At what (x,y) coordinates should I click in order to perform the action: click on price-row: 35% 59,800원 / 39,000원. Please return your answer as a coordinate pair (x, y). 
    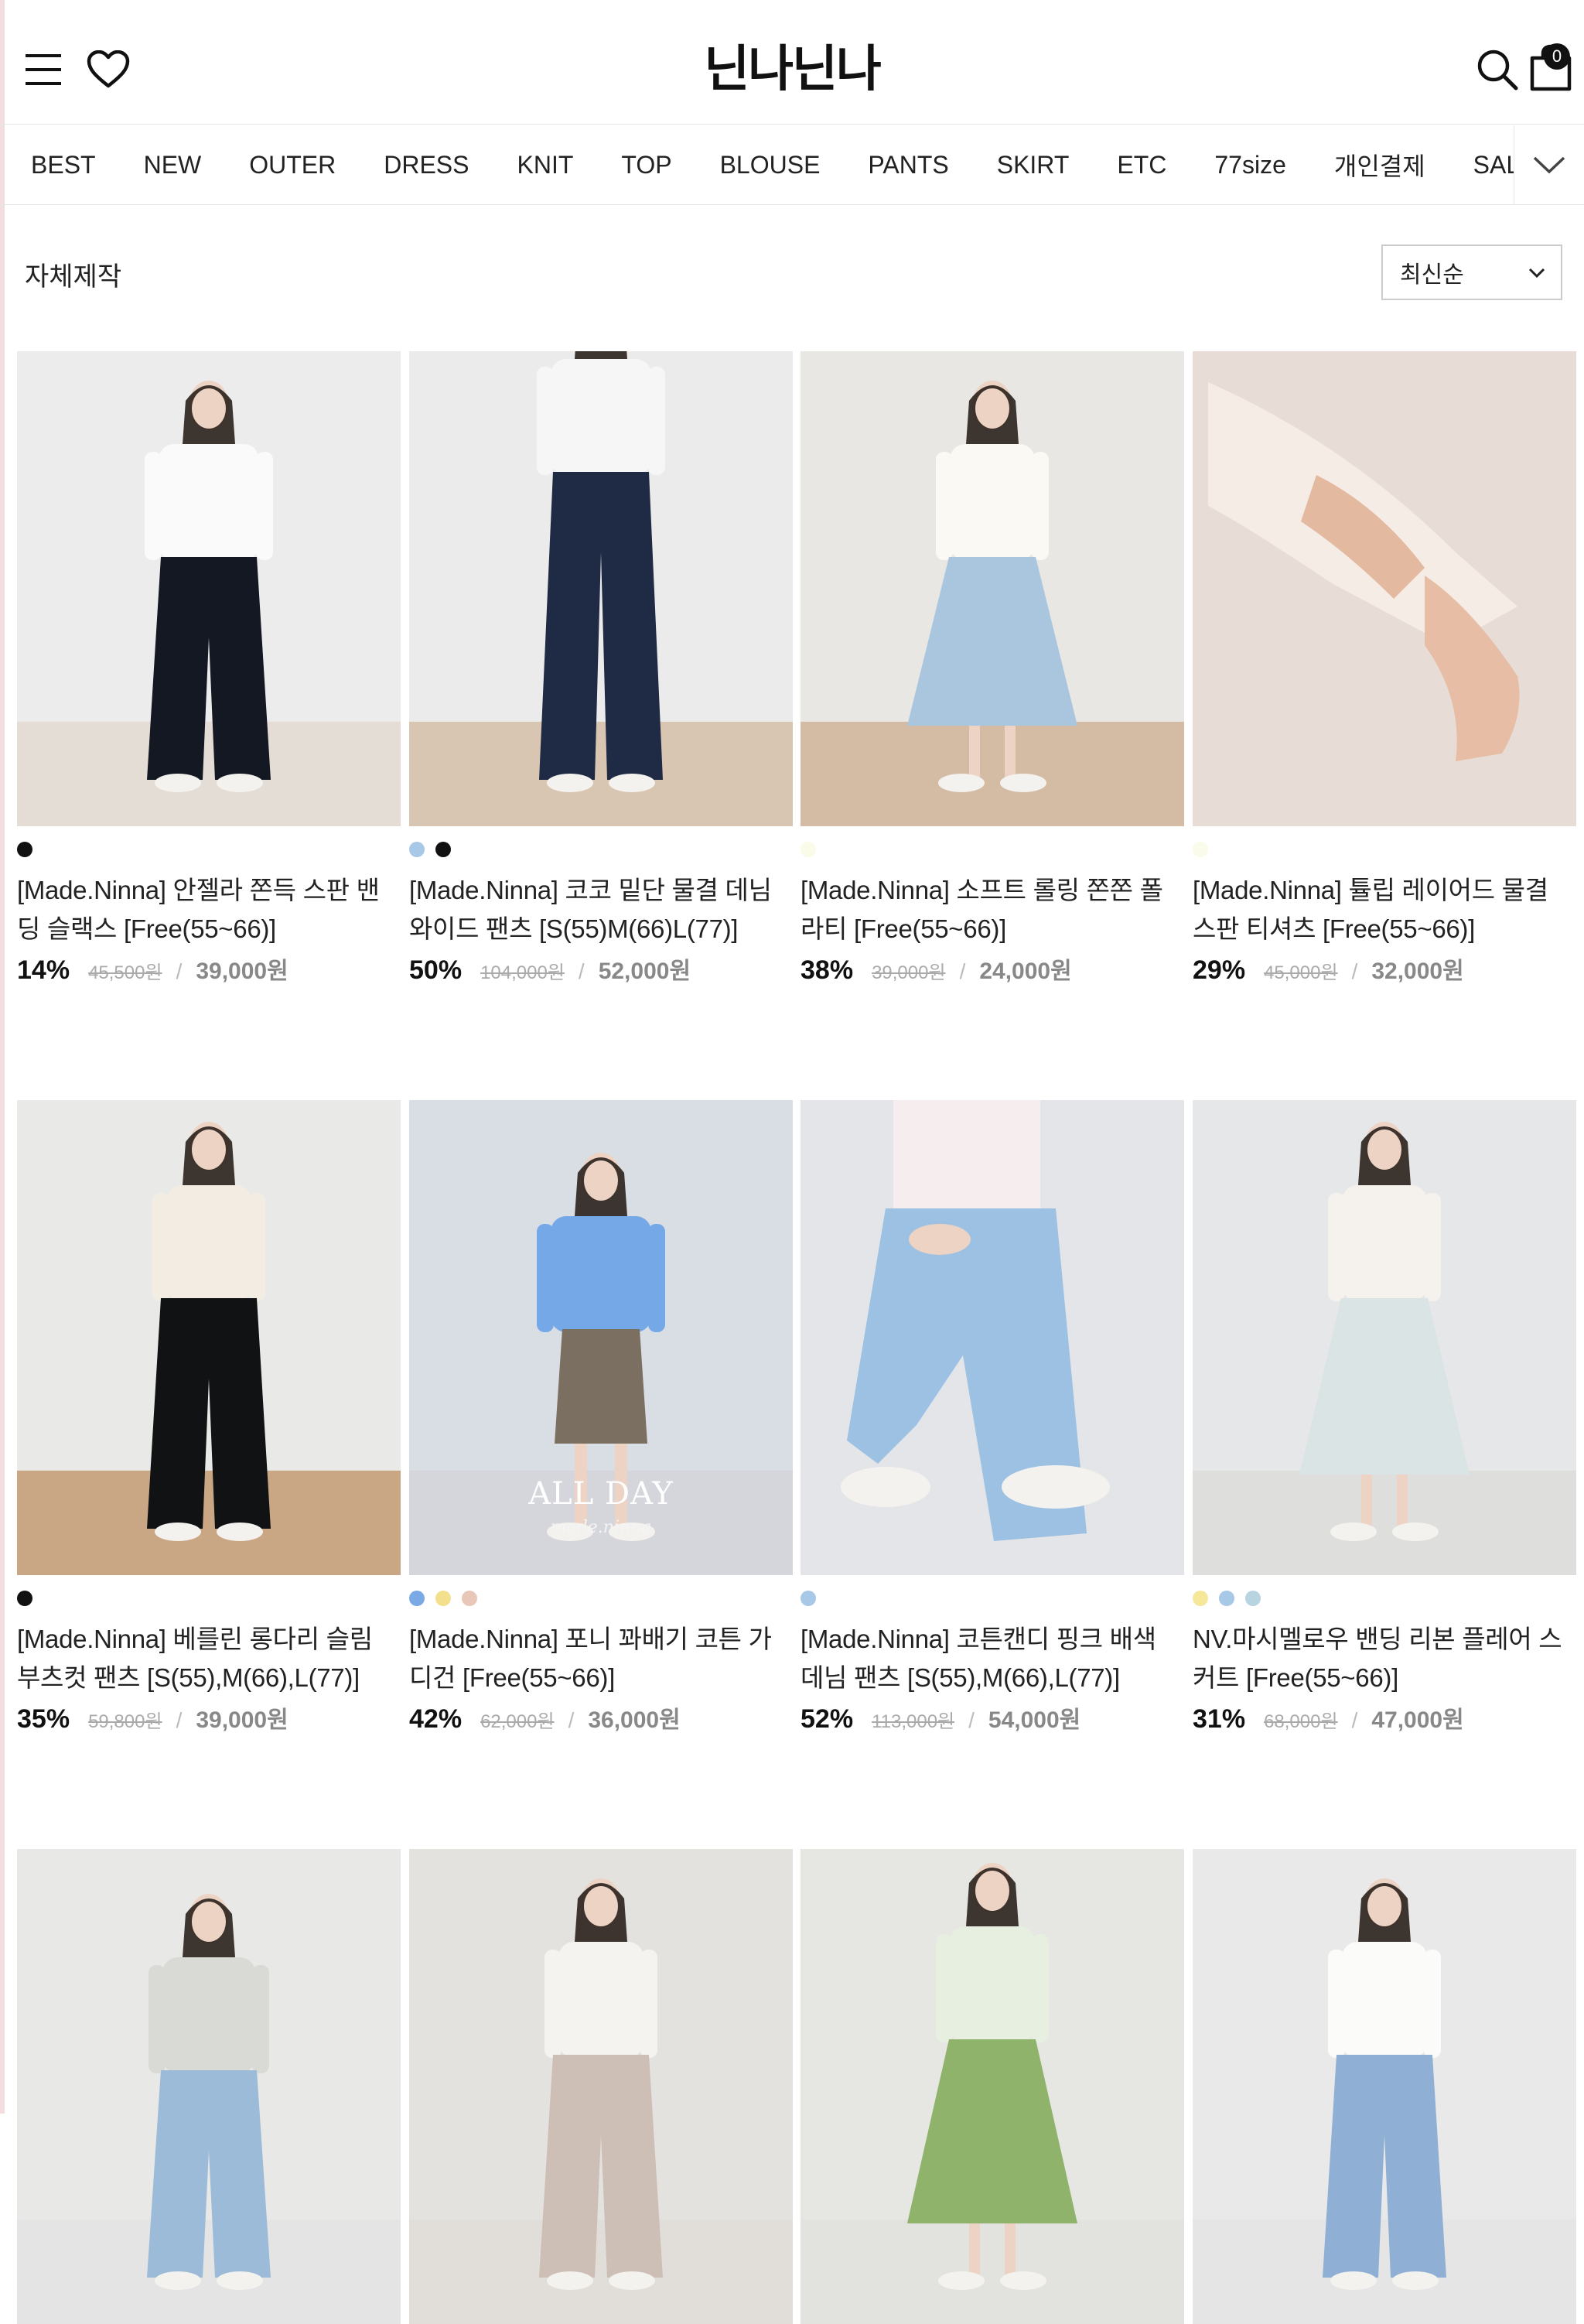
    Looking at the image, I should click on (209, 1717).